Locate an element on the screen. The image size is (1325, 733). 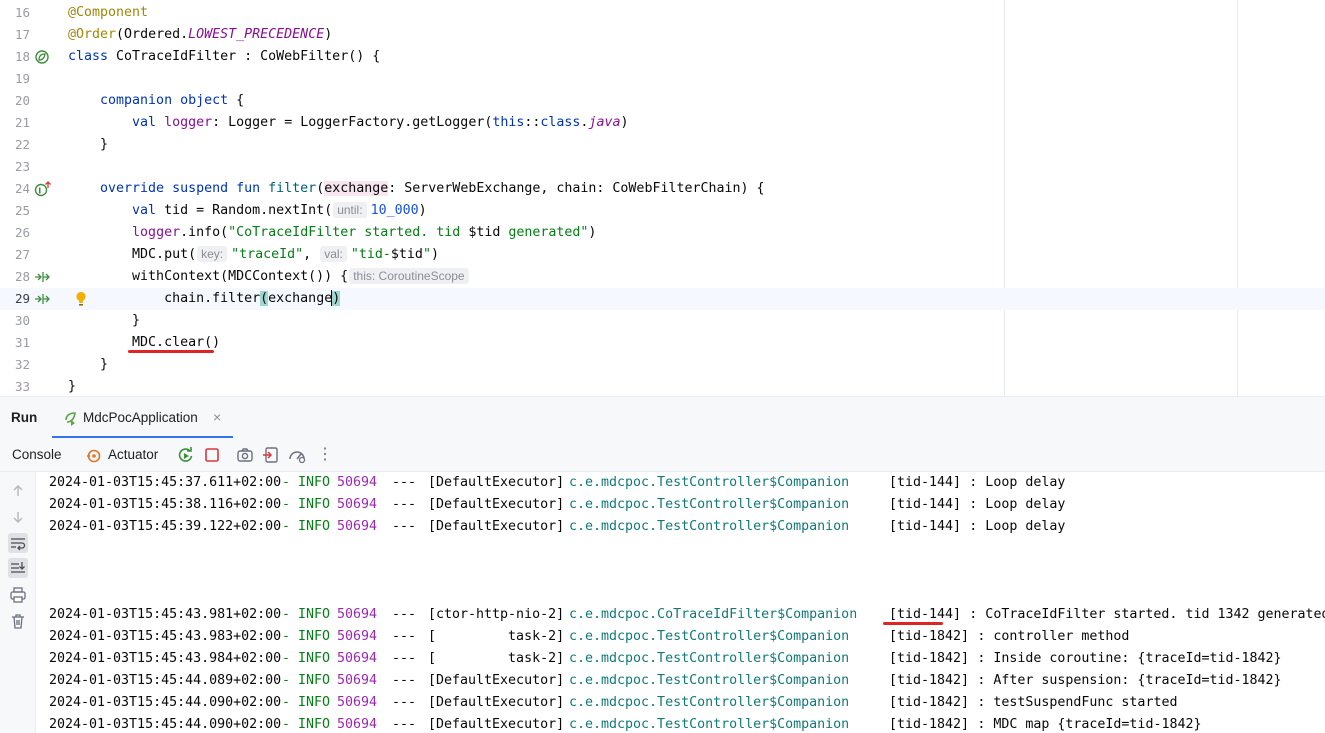
scroll-to-end-icon is located at coordinates (18, 568).